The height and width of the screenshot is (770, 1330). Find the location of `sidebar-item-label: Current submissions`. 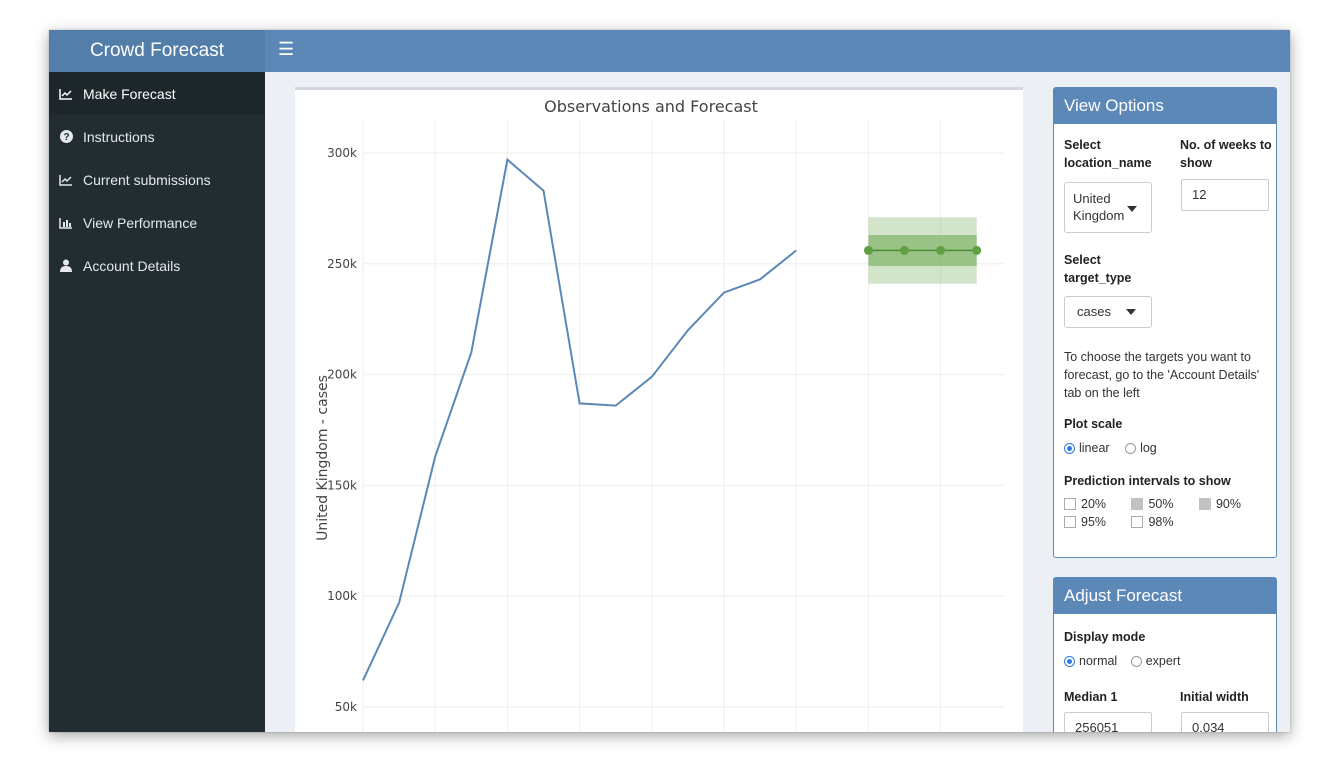

sidebar-item-label: Current submissions is located at coordinates (147, 179).